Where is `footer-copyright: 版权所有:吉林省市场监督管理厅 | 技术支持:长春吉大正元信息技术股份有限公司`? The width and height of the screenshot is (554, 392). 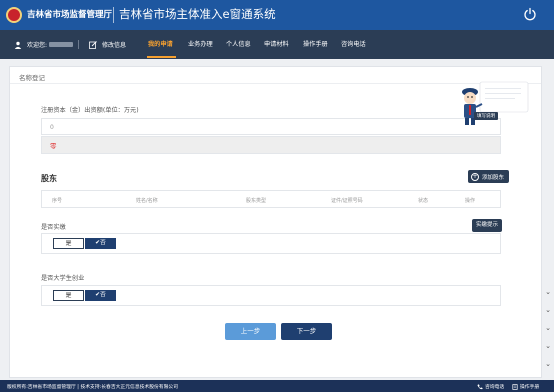
footer-copyright: 版权所有:吉林省市场监督管理厅 | 技术支持:长春吉大正元信息技术股份有限公司 is located at coordinates (92, 387).